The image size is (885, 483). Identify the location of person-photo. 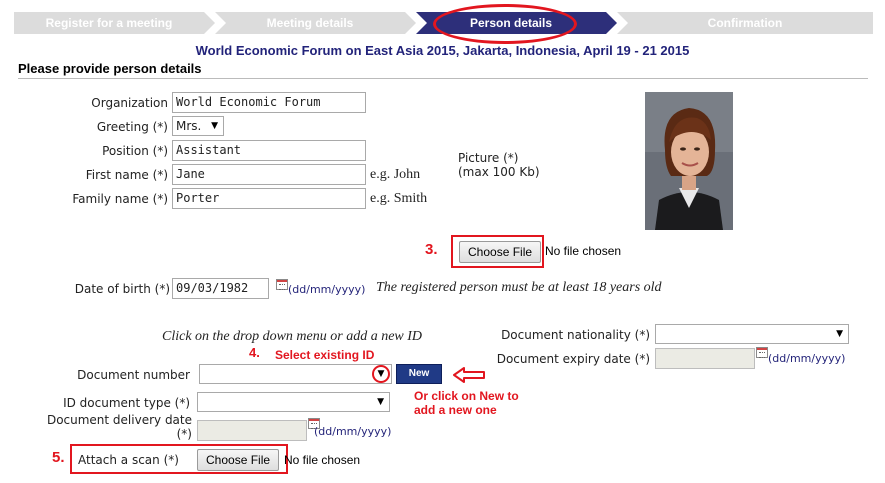
(689, 161).